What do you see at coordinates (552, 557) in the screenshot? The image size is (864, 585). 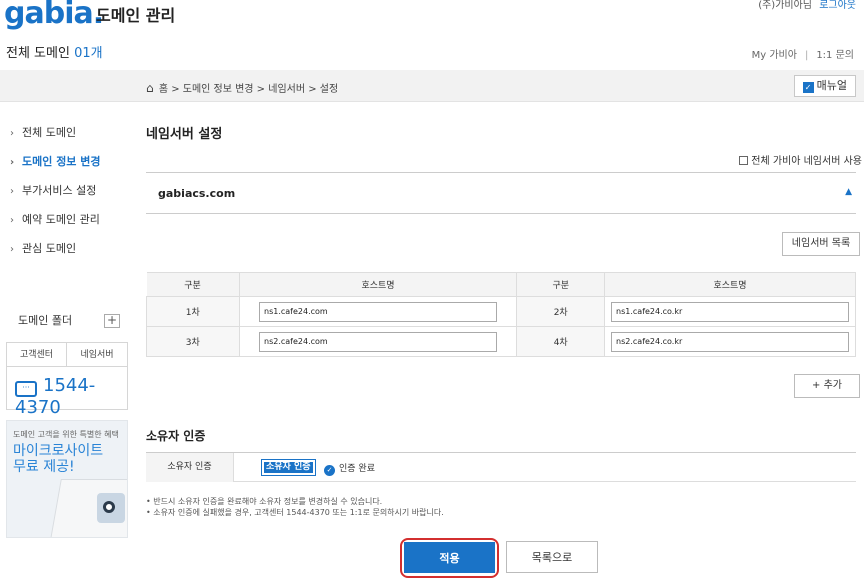 I see `back-to-list-button: 목록으로` at bounding box center [552, 557].